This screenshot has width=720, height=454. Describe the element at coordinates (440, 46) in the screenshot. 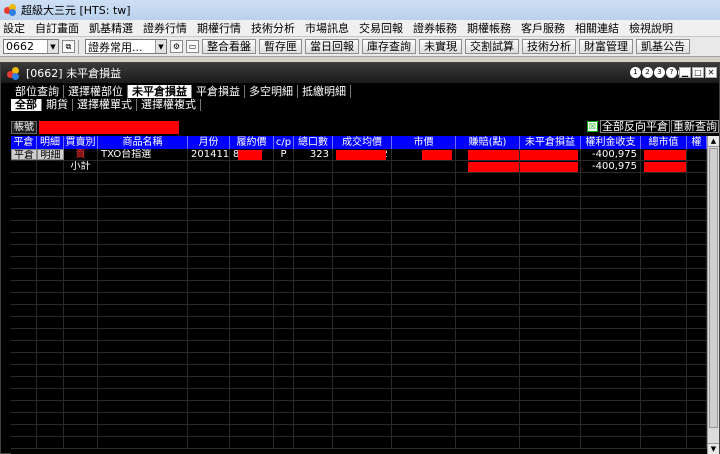

I see `toolbar-button: 未實現` at that location.